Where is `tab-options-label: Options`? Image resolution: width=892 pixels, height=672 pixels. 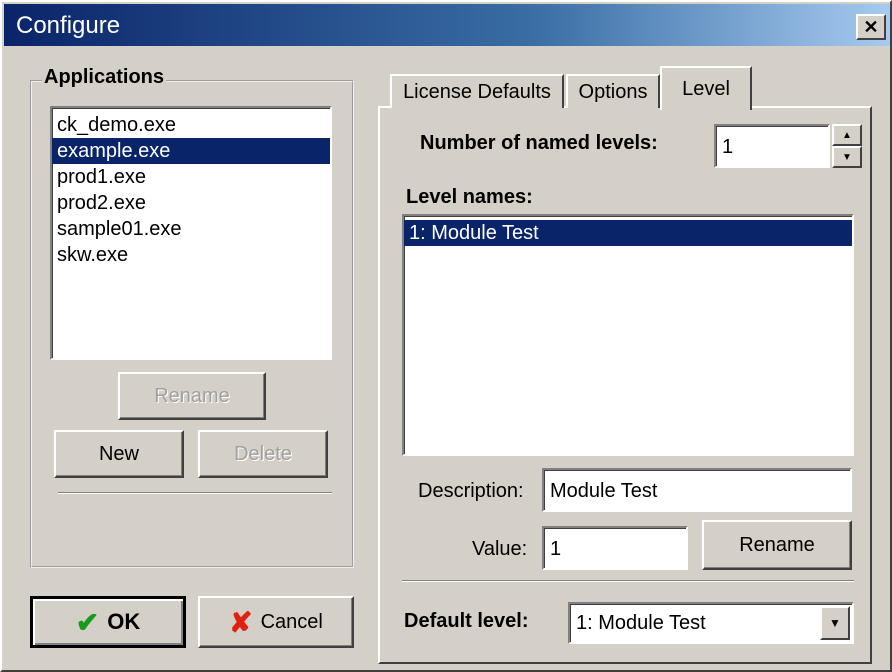 tab-options-label: Options is located at coordinates (613, 91).